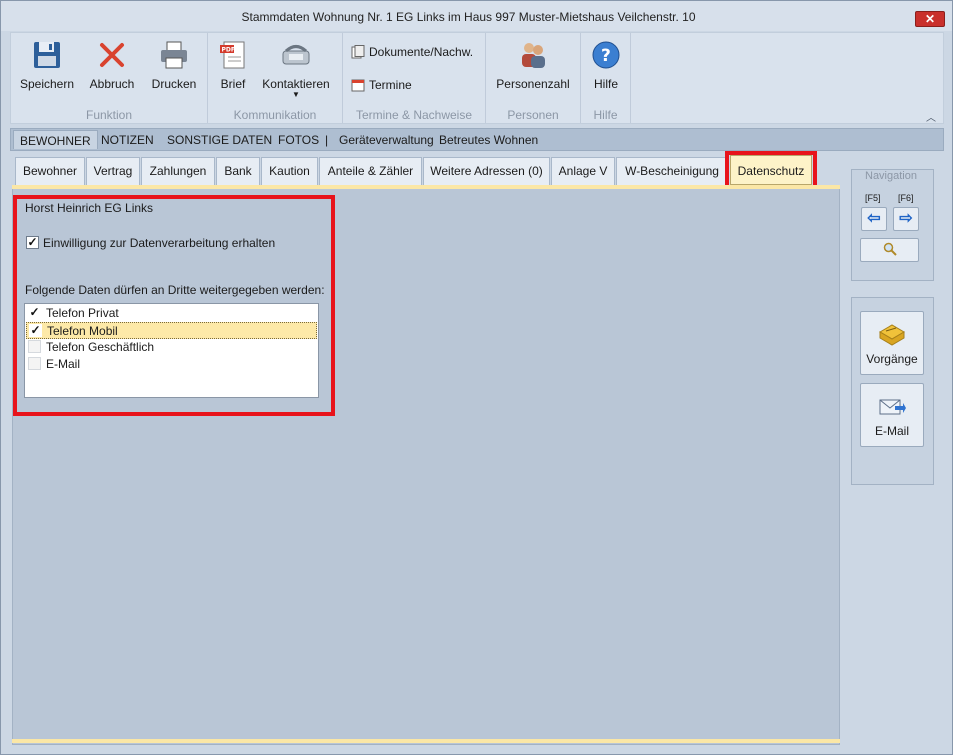 The width and height of the screenshot is (953, 755). I want to click on floppy-disk-icon, so click(47, 55).